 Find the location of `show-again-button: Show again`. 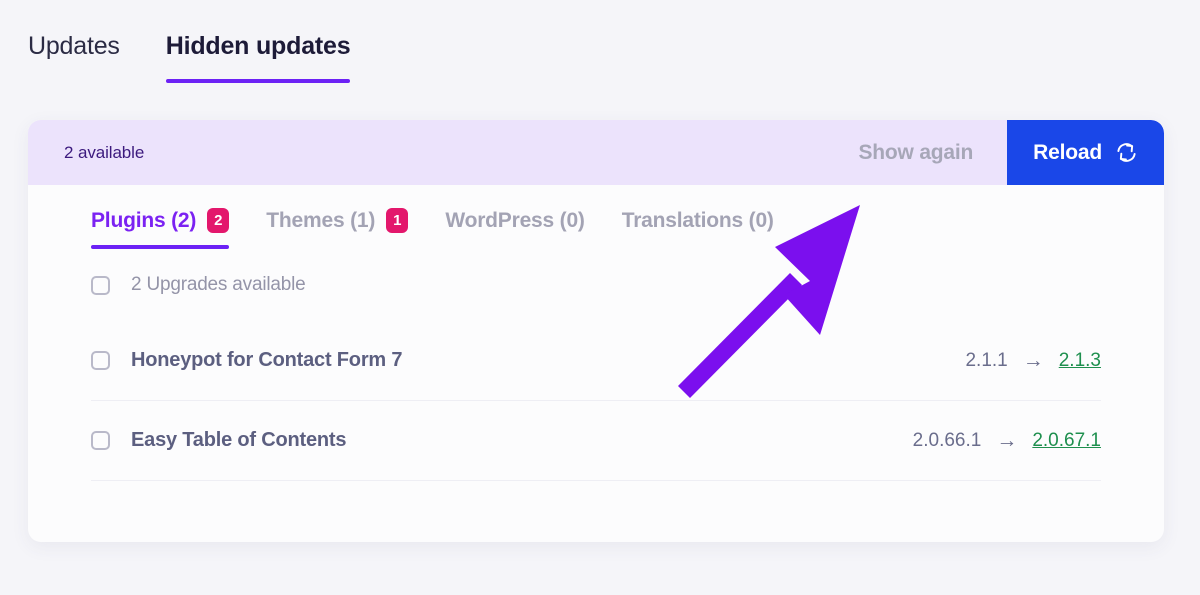

show-again-button: Show again is located at coordinates (932, 152).